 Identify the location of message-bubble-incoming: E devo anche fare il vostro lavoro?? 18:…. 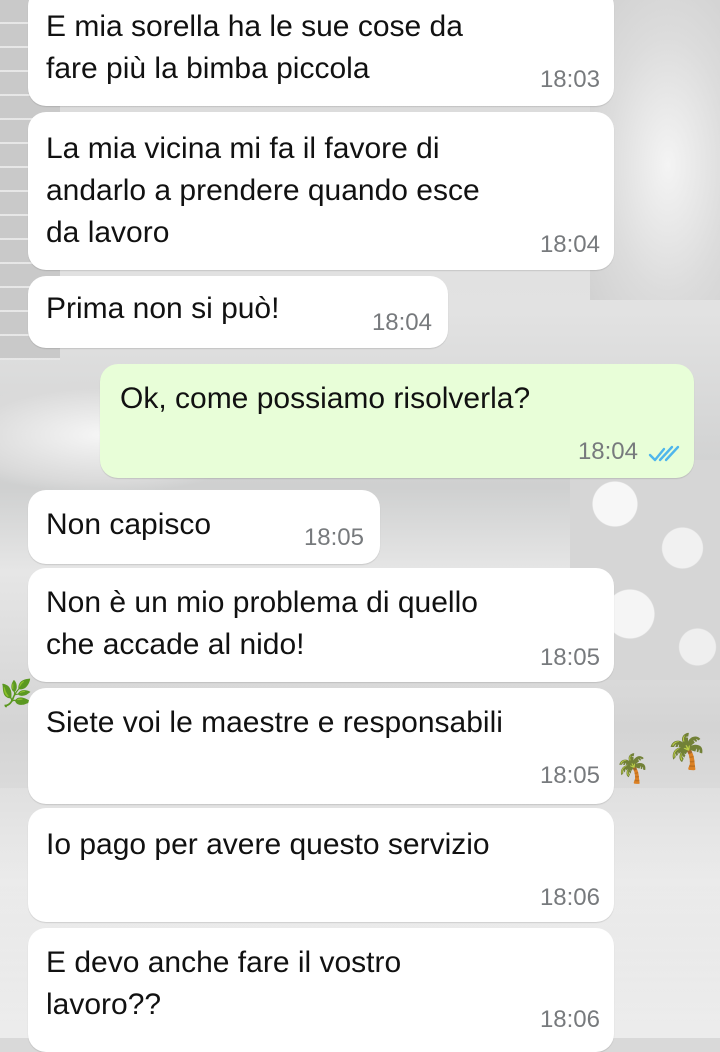
(321, 990).